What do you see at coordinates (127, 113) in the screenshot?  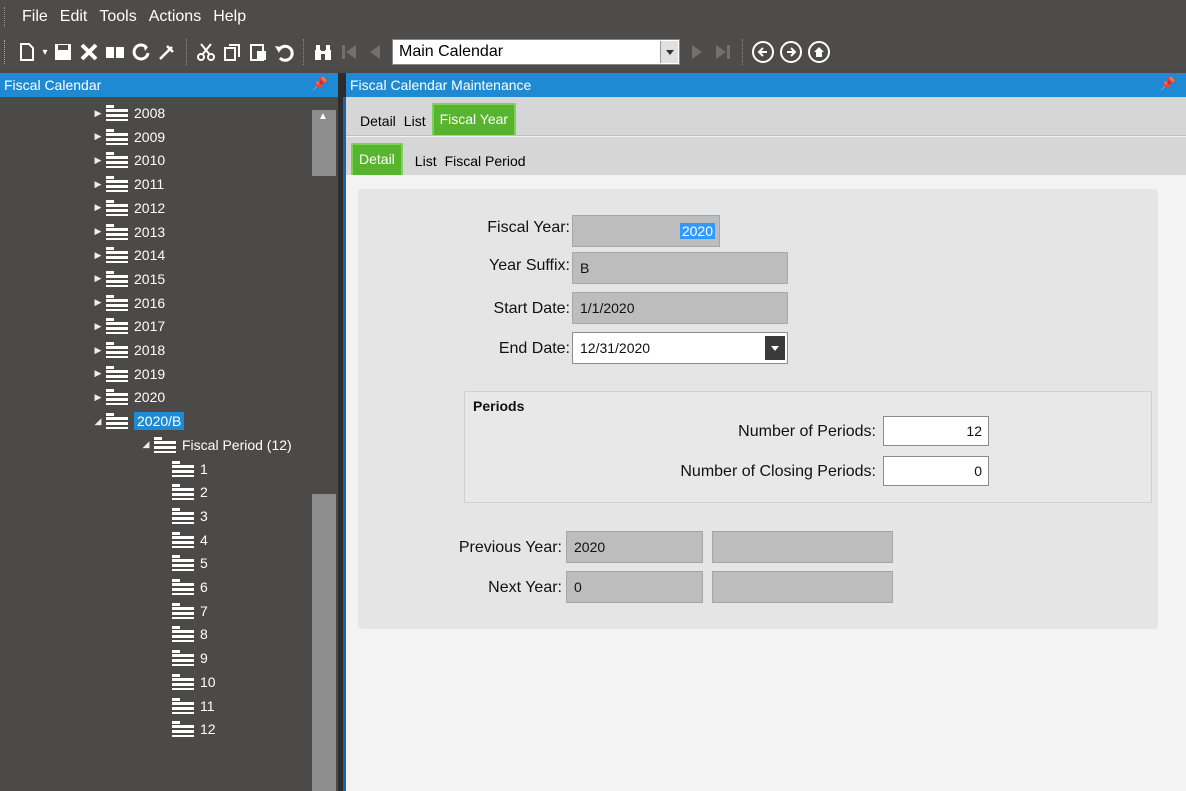 I see `tree-node-year: ▶ 2008` at bounding box center [127, 113].